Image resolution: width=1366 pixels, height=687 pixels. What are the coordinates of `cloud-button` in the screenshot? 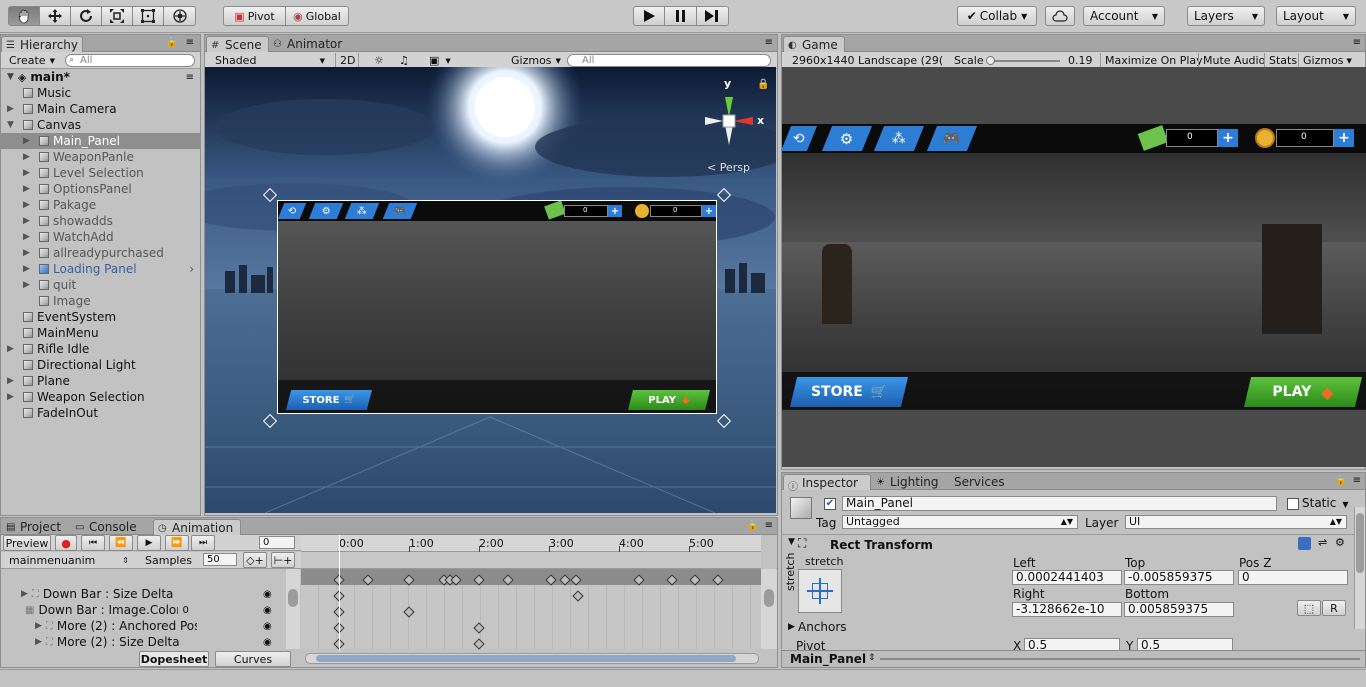 It's located at (1060, 16).